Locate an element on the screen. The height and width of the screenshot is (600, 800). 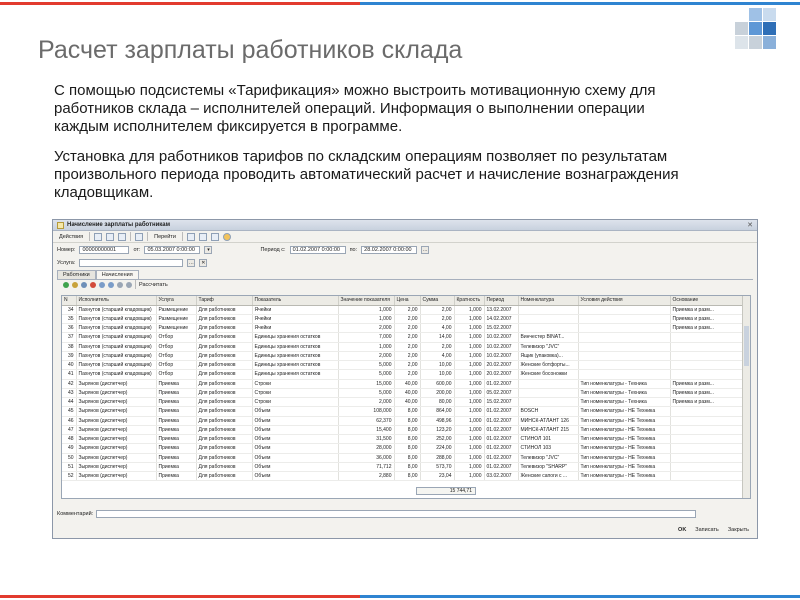
table-cell: 40,00 is located at coordinates (407, 402).